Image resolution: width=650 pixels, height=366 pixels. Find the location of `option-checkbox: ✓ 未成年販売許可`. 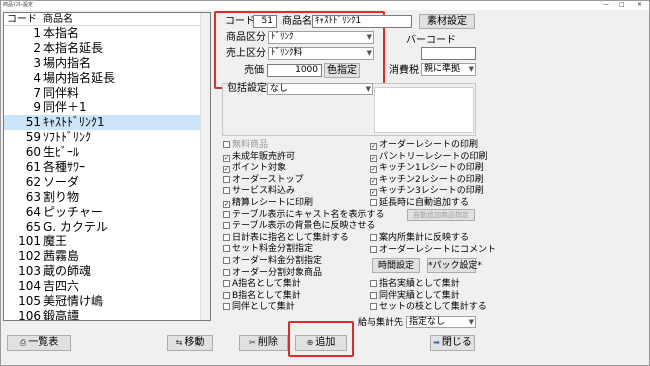

option-checkbox: ✓ 未成年販売許可 is located at coordinates (259, 157).